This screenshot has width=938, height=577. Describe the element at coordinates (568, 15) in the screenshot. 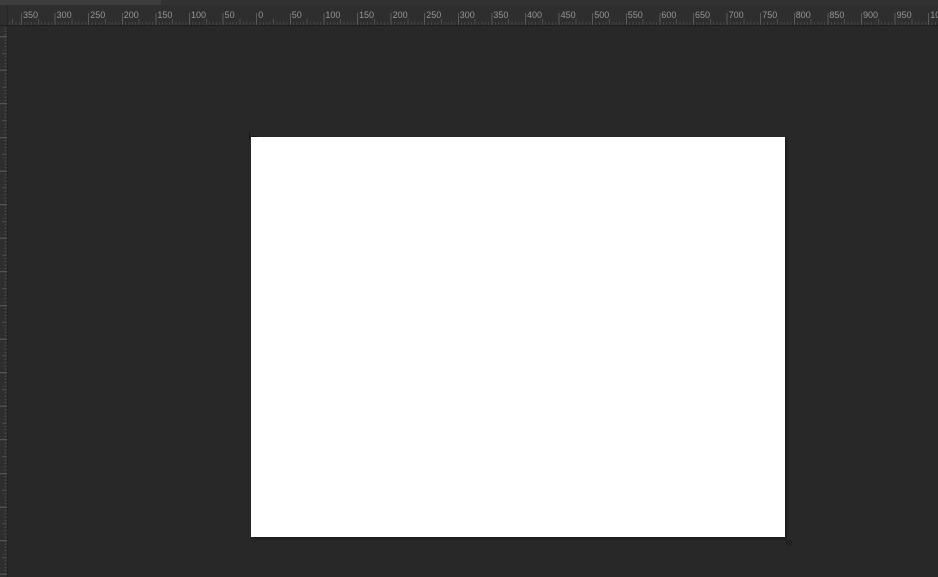

I see `ruler-tick-label: 450` at that location.